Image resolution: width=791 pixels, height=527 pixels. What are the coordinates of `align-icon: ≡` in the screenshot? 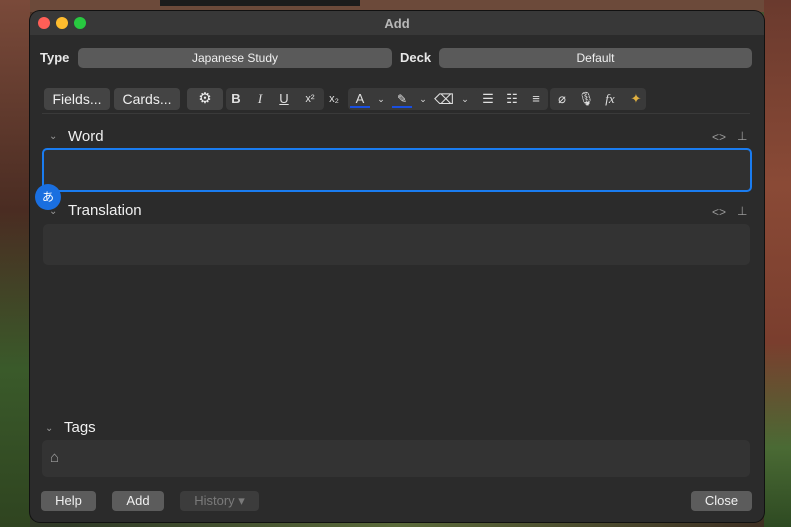 It's located at (536, 99).